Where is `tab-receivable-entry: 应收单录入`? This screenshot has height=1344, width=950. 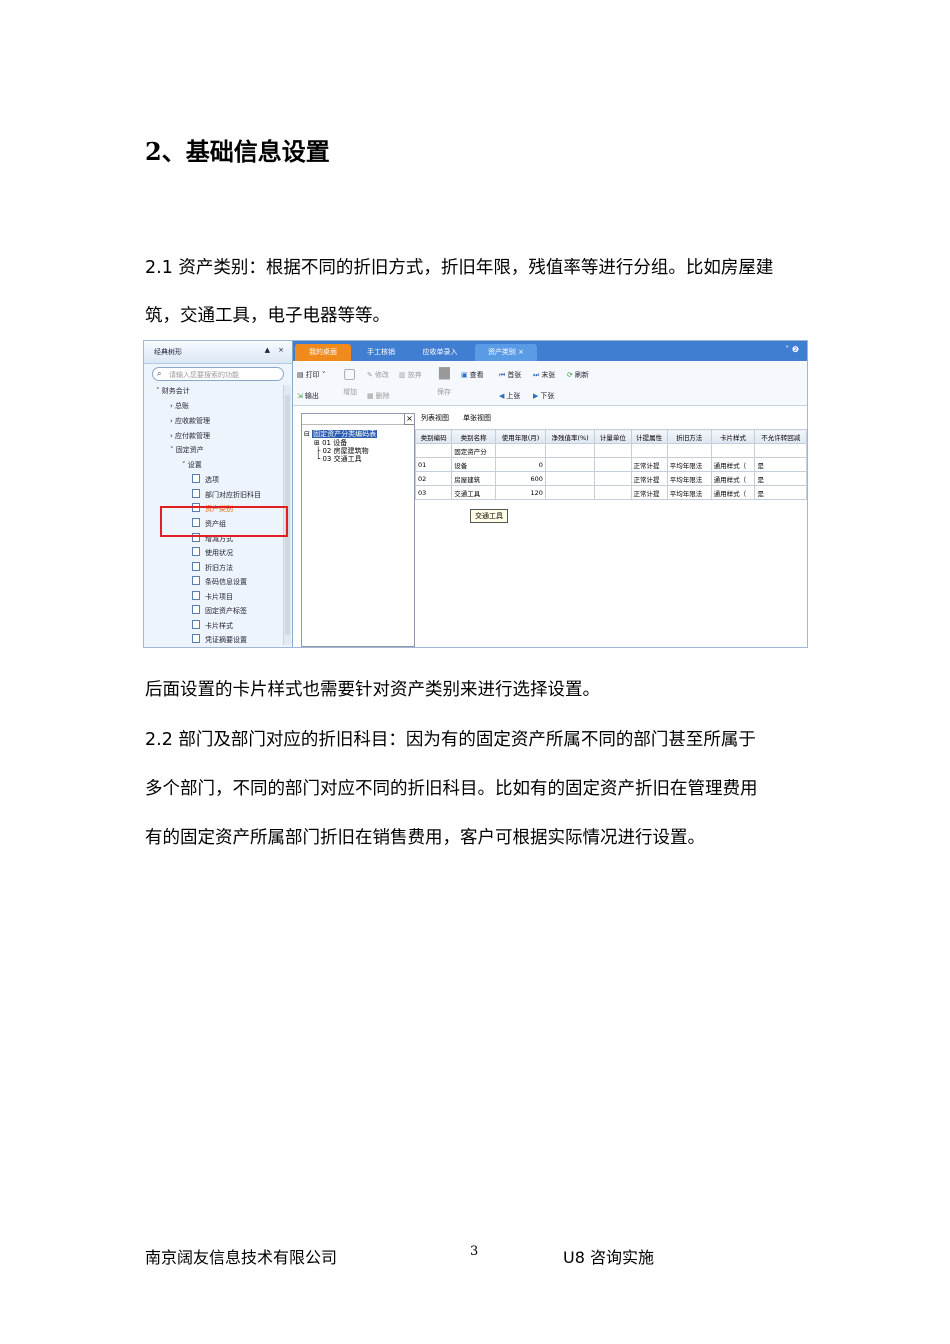
tab-receivable-entry: 应收单录入 is located at coordinates (440, 352).